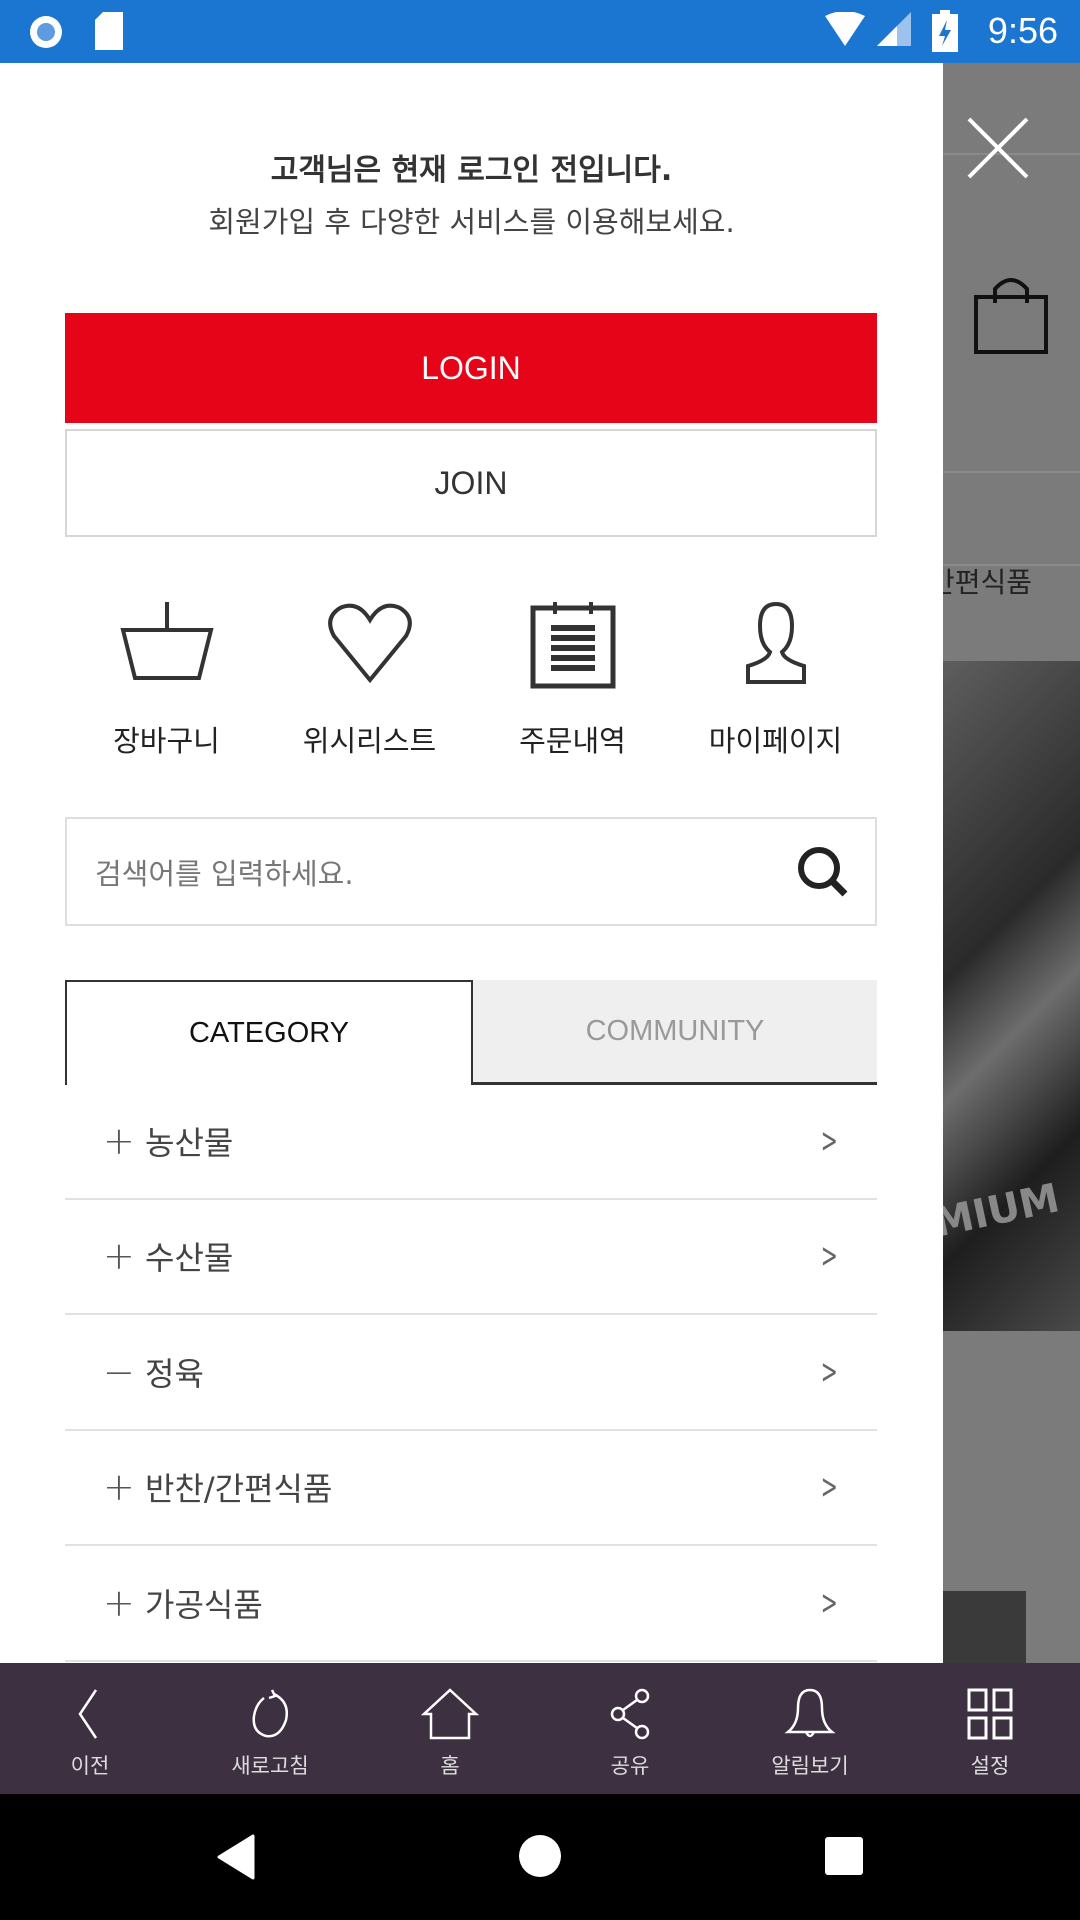 This screenshot has width=1080, height=1920. I want to click on system-navigation-bar, so click(540, 1857).